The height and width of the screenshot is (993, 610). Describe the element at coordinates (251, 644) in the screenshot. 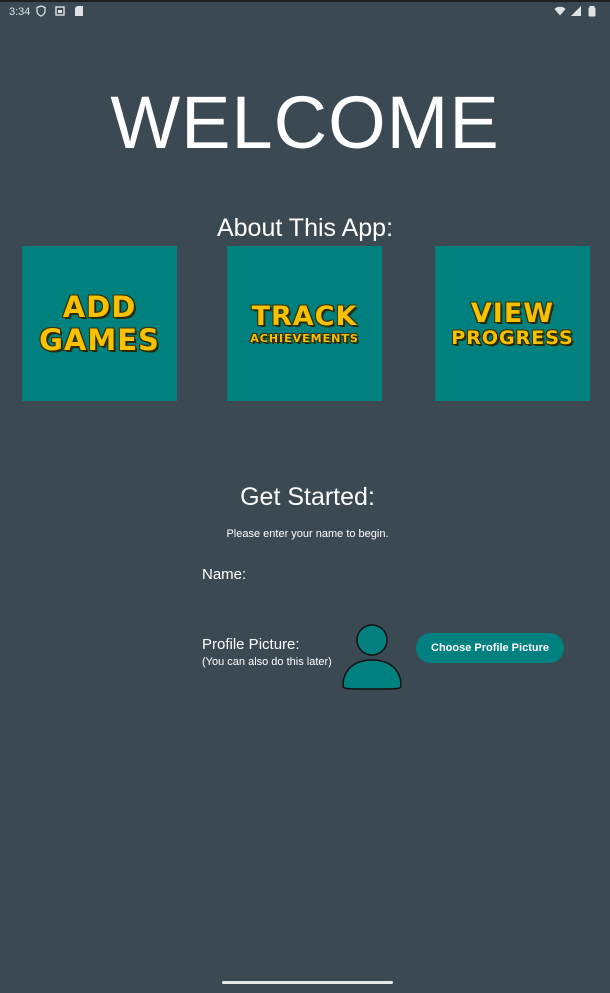

I see `profile-picture-label: Profile Picture:` at that location.